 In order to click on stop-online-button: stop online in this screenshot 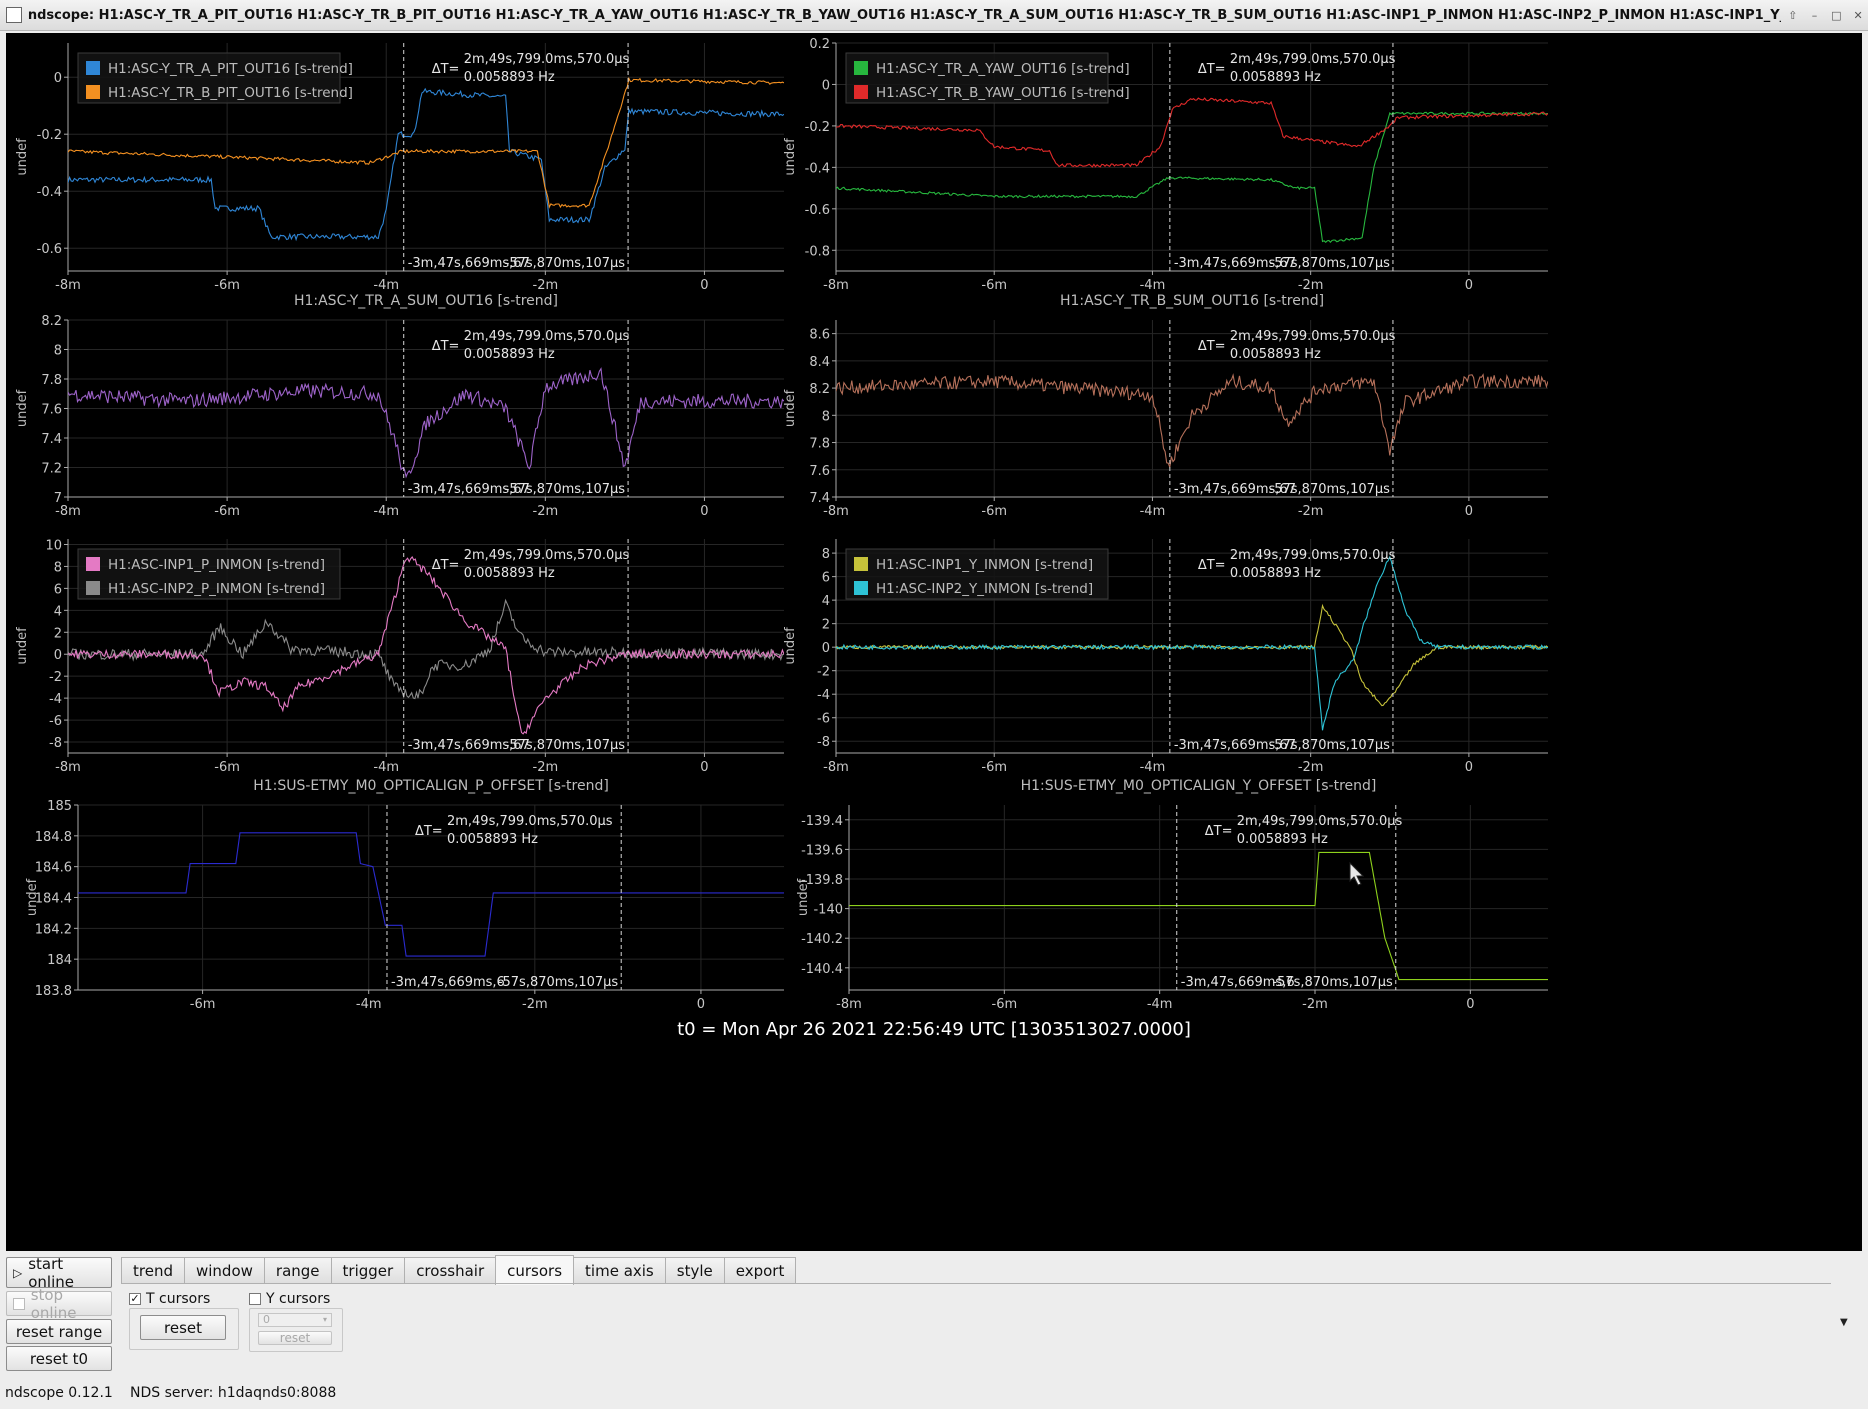, I will do `click(59, 1304)`.